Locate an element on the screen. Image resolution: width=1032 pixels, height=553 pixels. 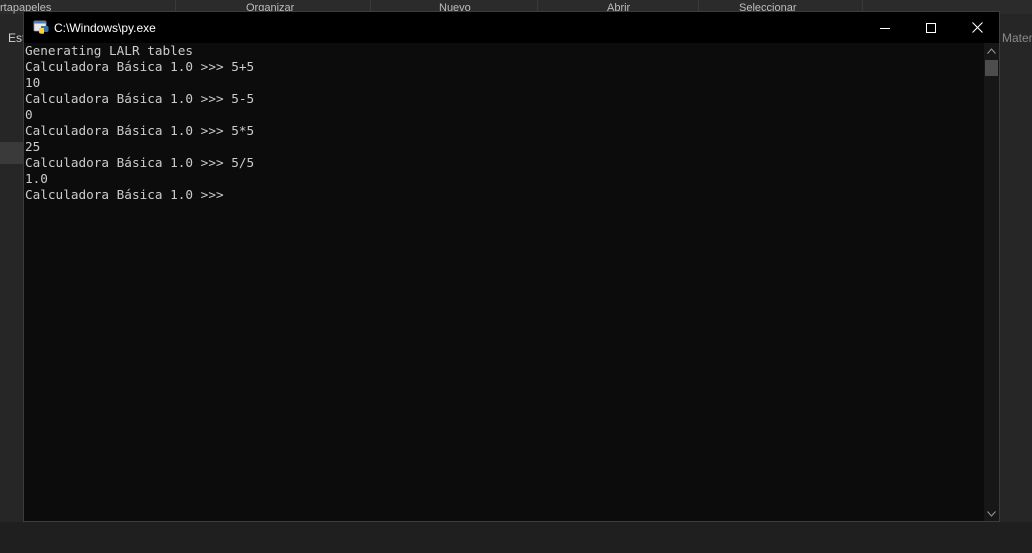
console-scrollbar is located at coordinates (991, 282).